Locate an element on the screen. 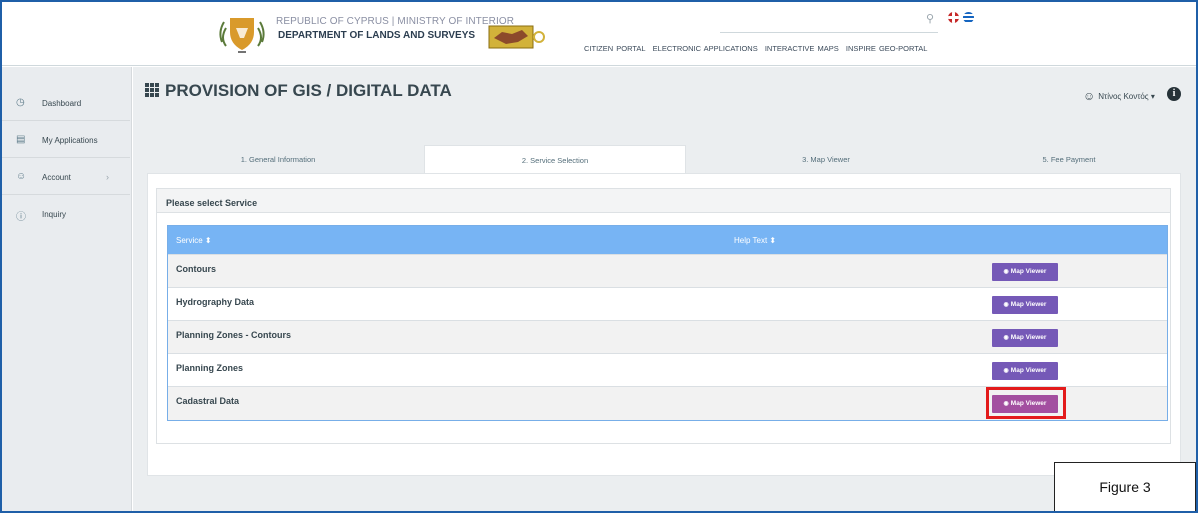 This screenshot has width=1198, height=513. service-name: Planning Zones is located at coordinates (210, 368).